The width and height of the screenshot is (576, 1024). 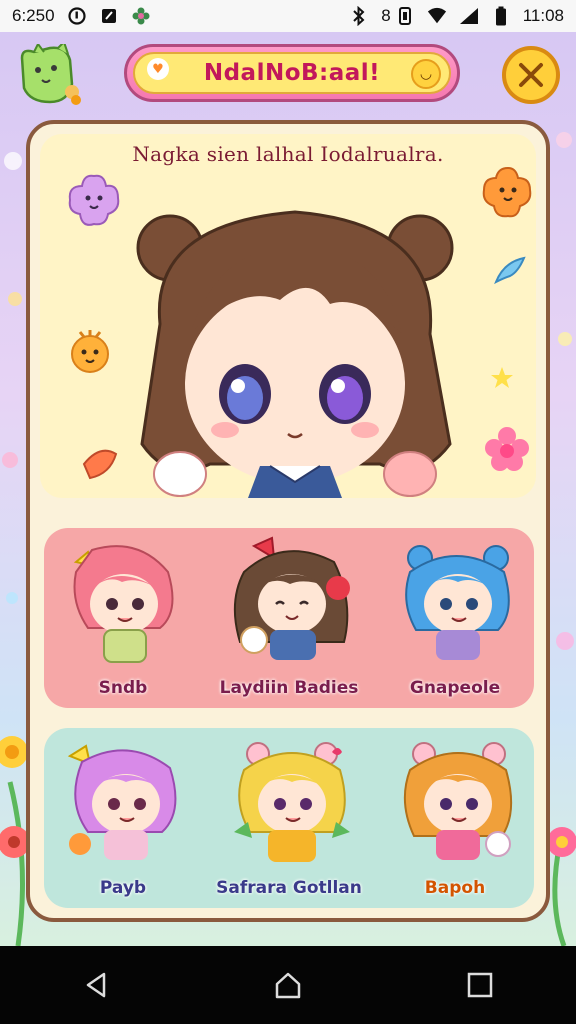 I want to click on signal-icon, so click(x=469, y=16).